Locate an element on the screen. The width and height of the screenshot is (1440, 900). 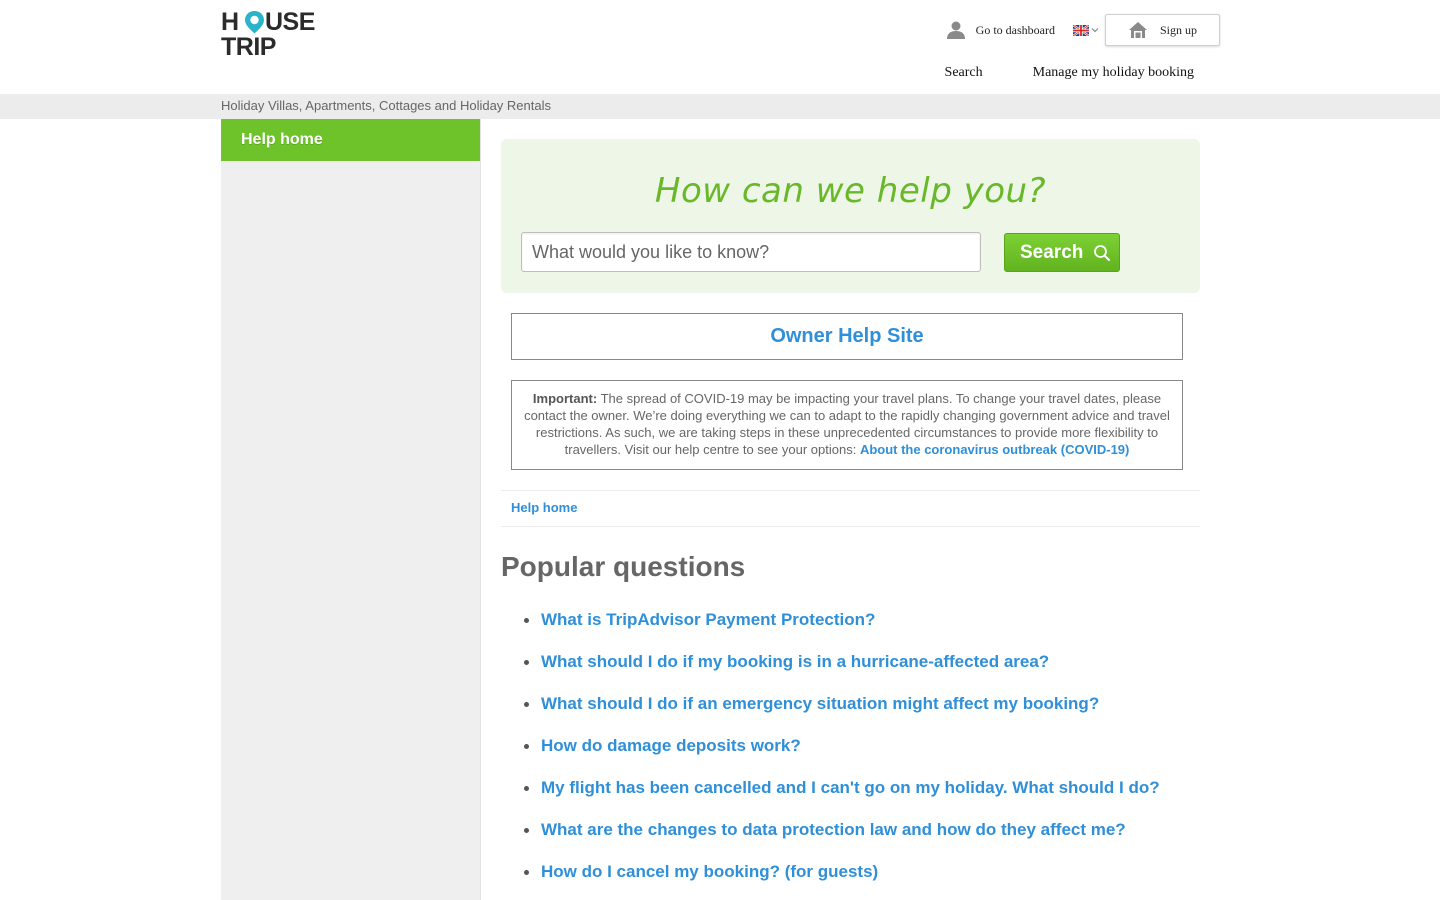
nav-search: Search is located at coordinates (964, 73).